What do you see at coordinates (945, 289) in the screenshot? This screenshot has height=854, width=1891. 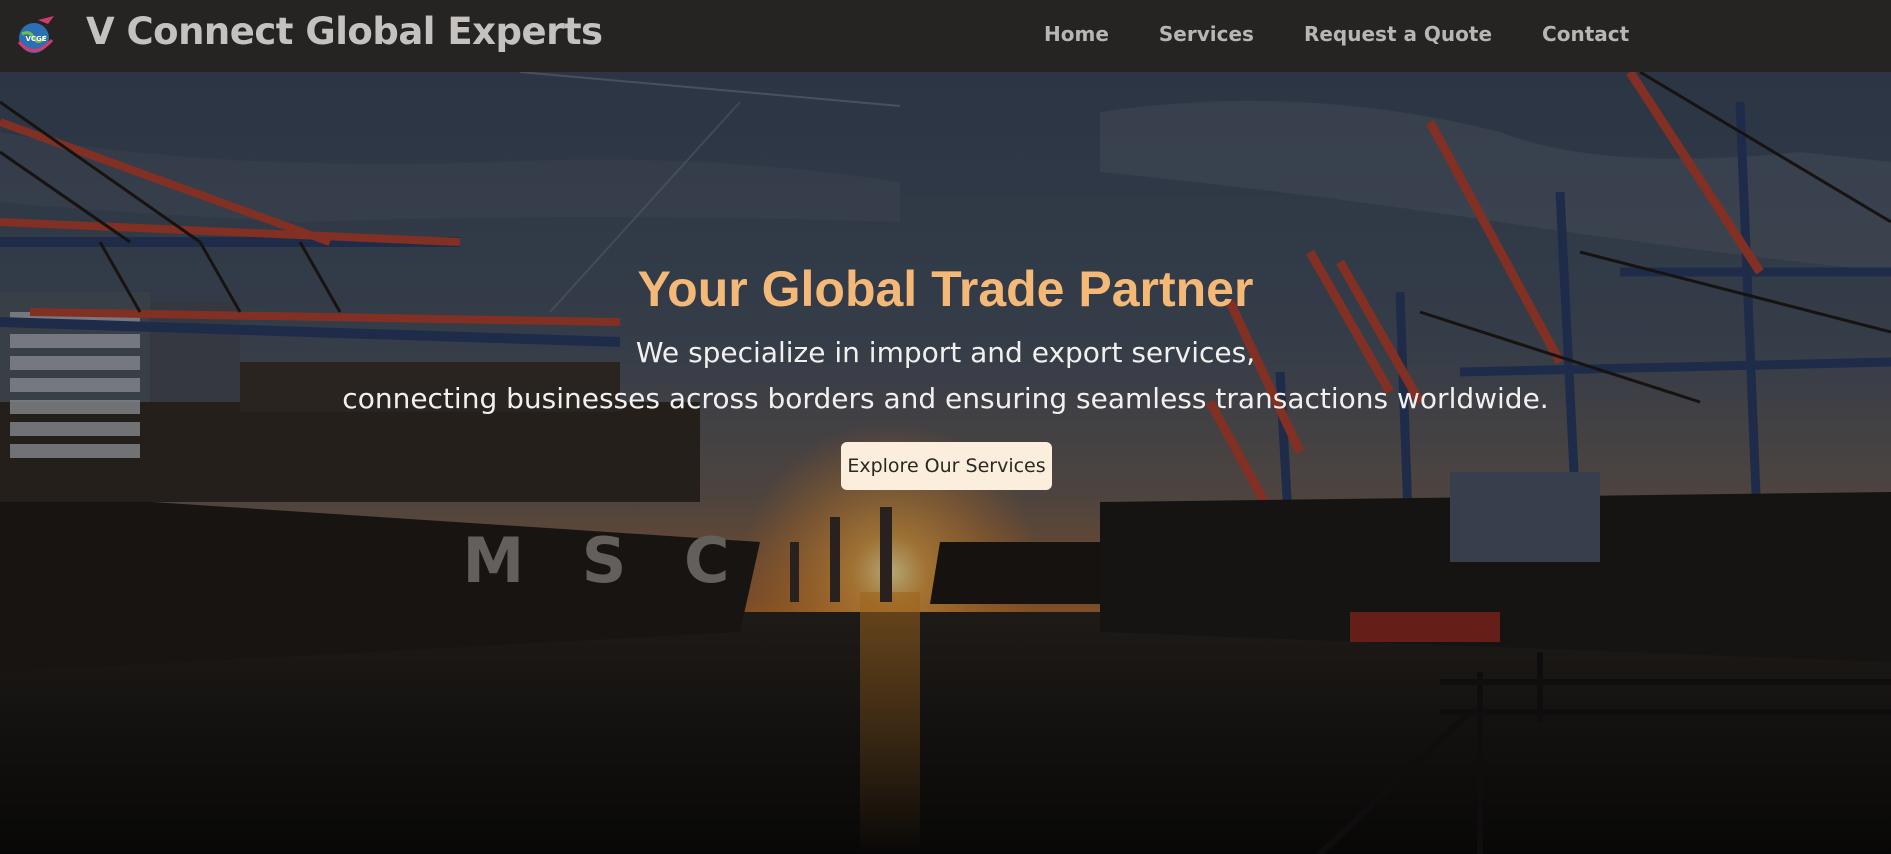 I see `hero-title: Your Global Trade Partner` at bounding box center [945, 289].